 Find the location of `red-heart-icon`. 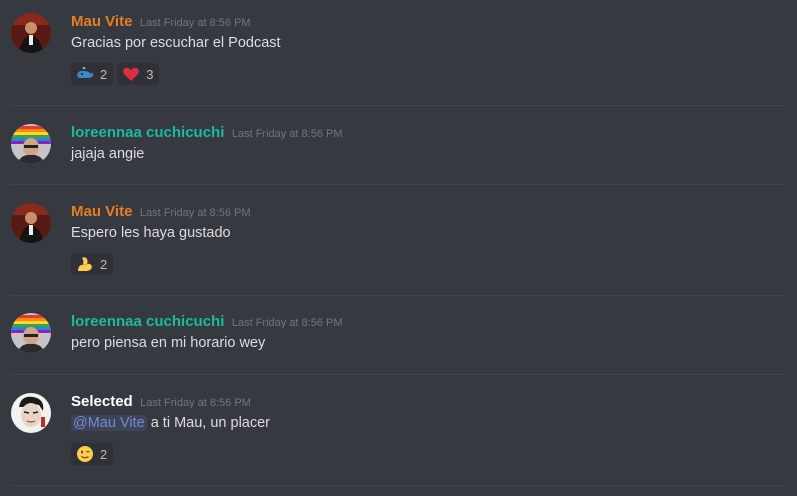

red-heart-icon is located at coordinates (131, 74).